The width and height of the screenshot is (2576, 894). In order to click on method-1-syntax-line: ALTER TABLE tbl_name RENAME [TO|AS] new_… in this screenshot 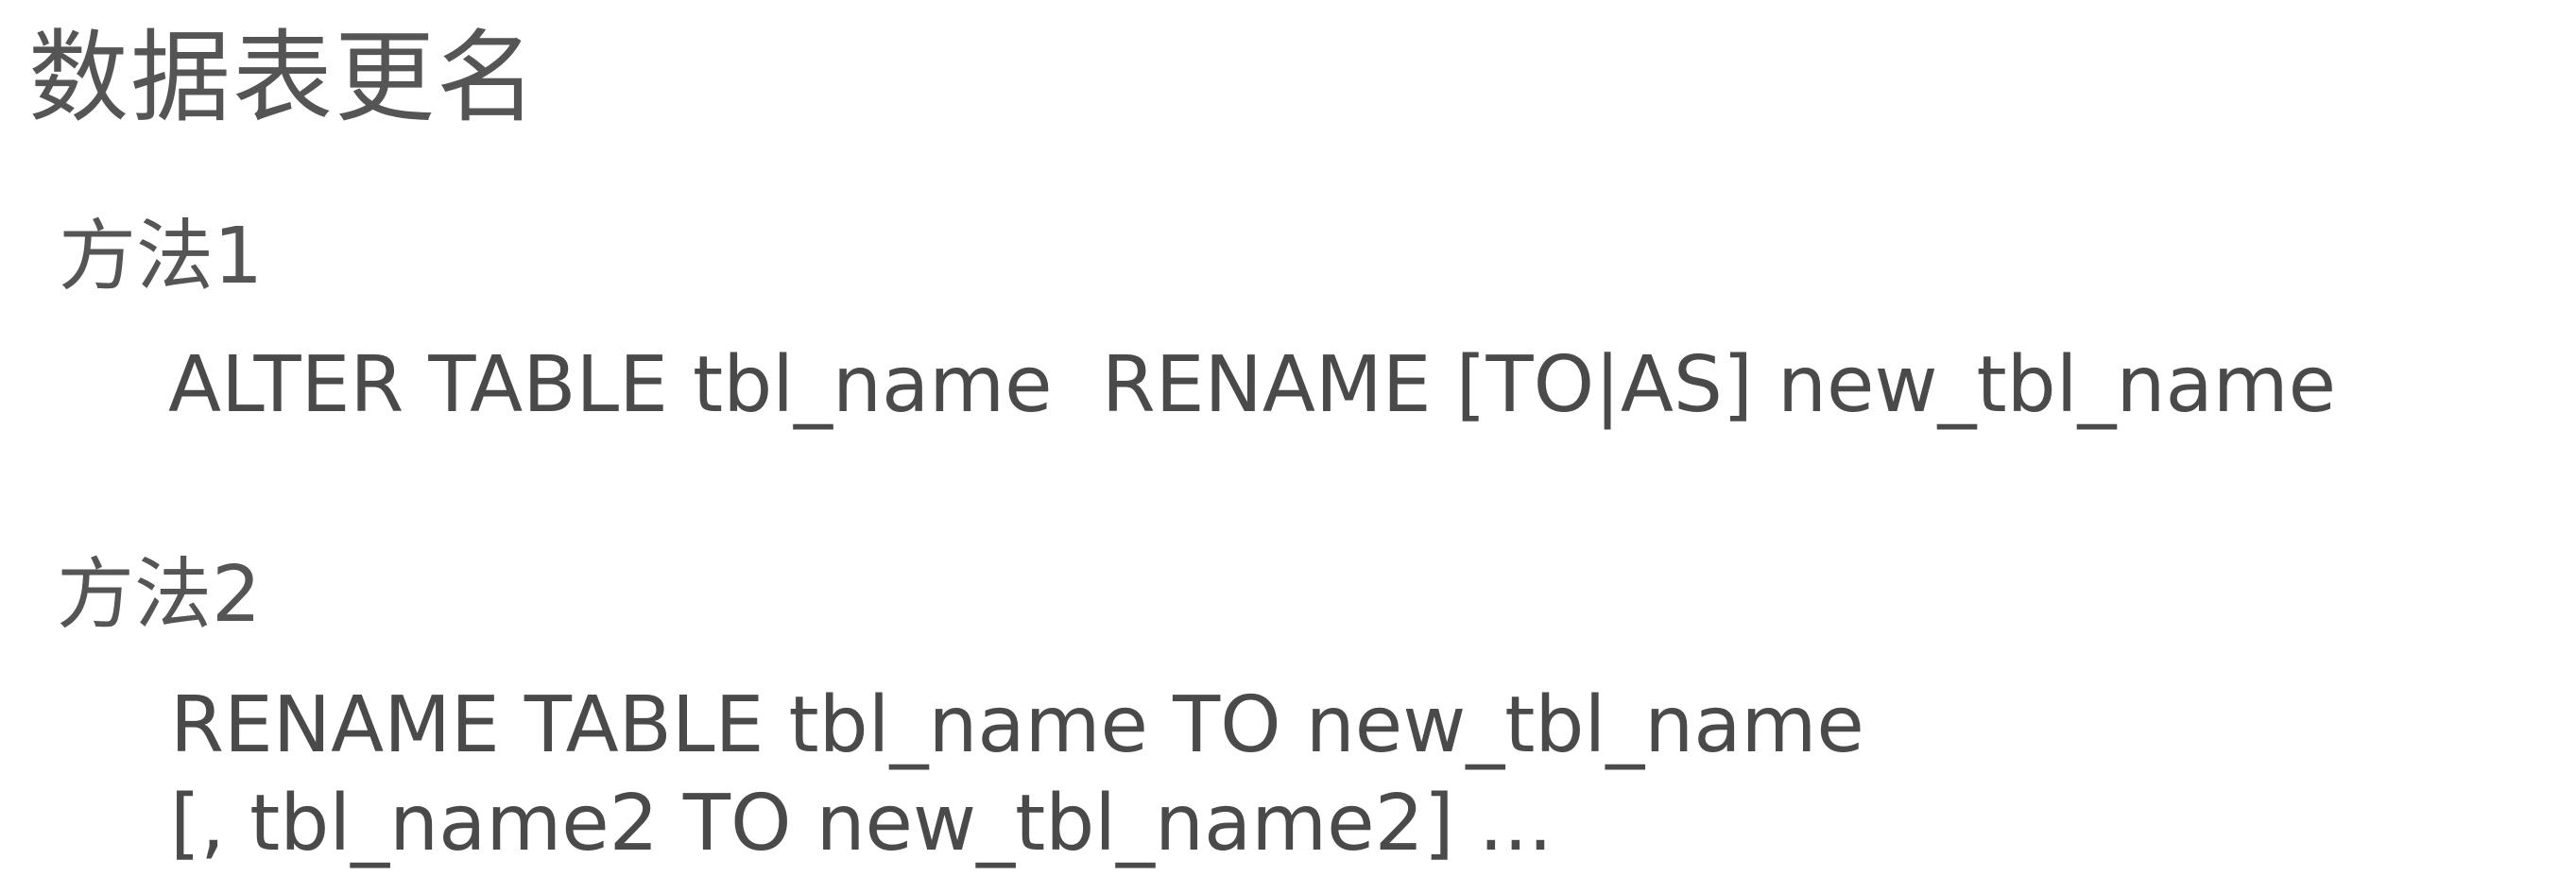, I will do `click(1252, 385)`.